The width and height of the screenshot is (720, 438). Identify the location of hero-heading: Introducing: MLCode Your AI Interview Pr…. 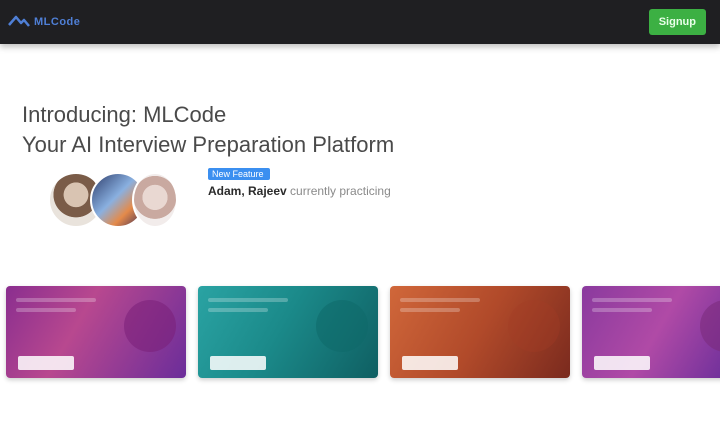
(208, 130).